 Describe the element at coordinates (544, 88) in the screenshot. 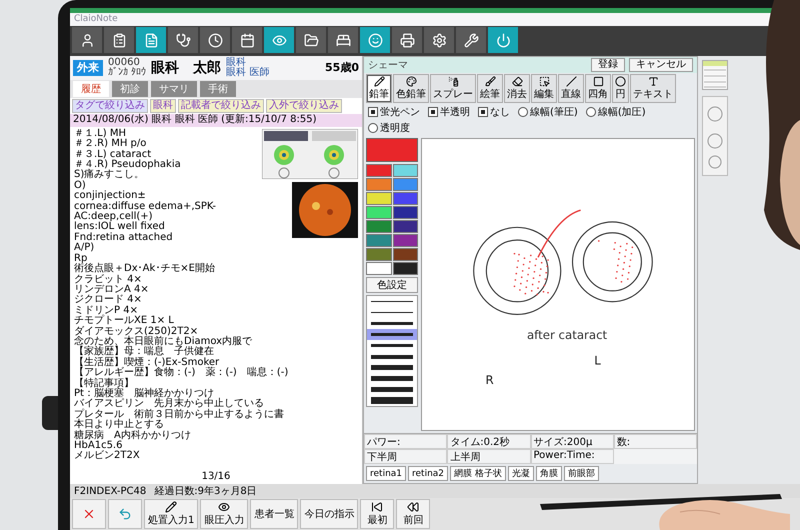

I see `drawing-tool: 編集` at that location.